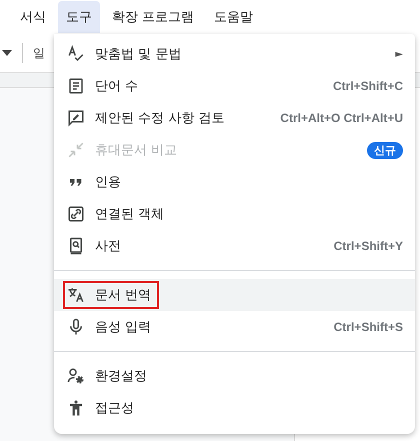  I want to click on shortcut-text: Ctrl+Alt+O Ctrl+Alt+U, so click(341, 118).